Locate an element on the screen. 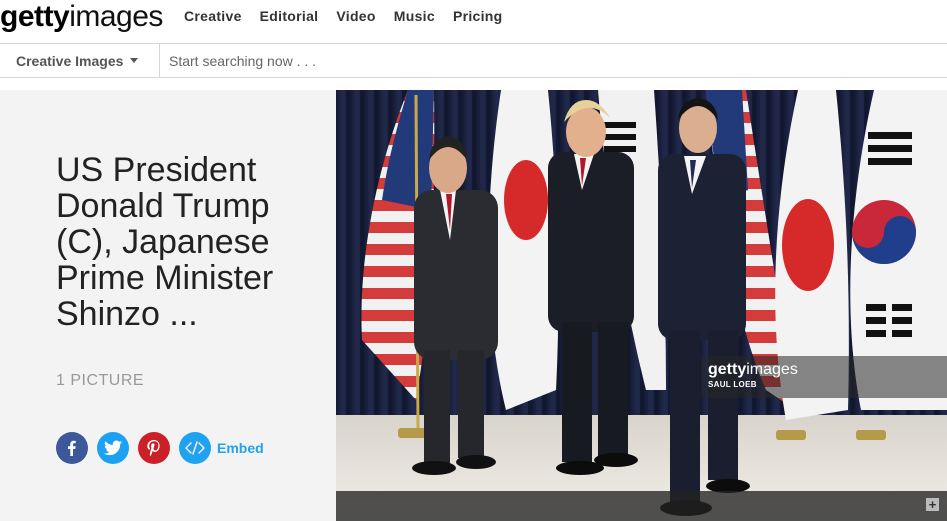 The height and width of the screenshot is (521, 947). caret-down-icon is located at coordinates (134, 60).